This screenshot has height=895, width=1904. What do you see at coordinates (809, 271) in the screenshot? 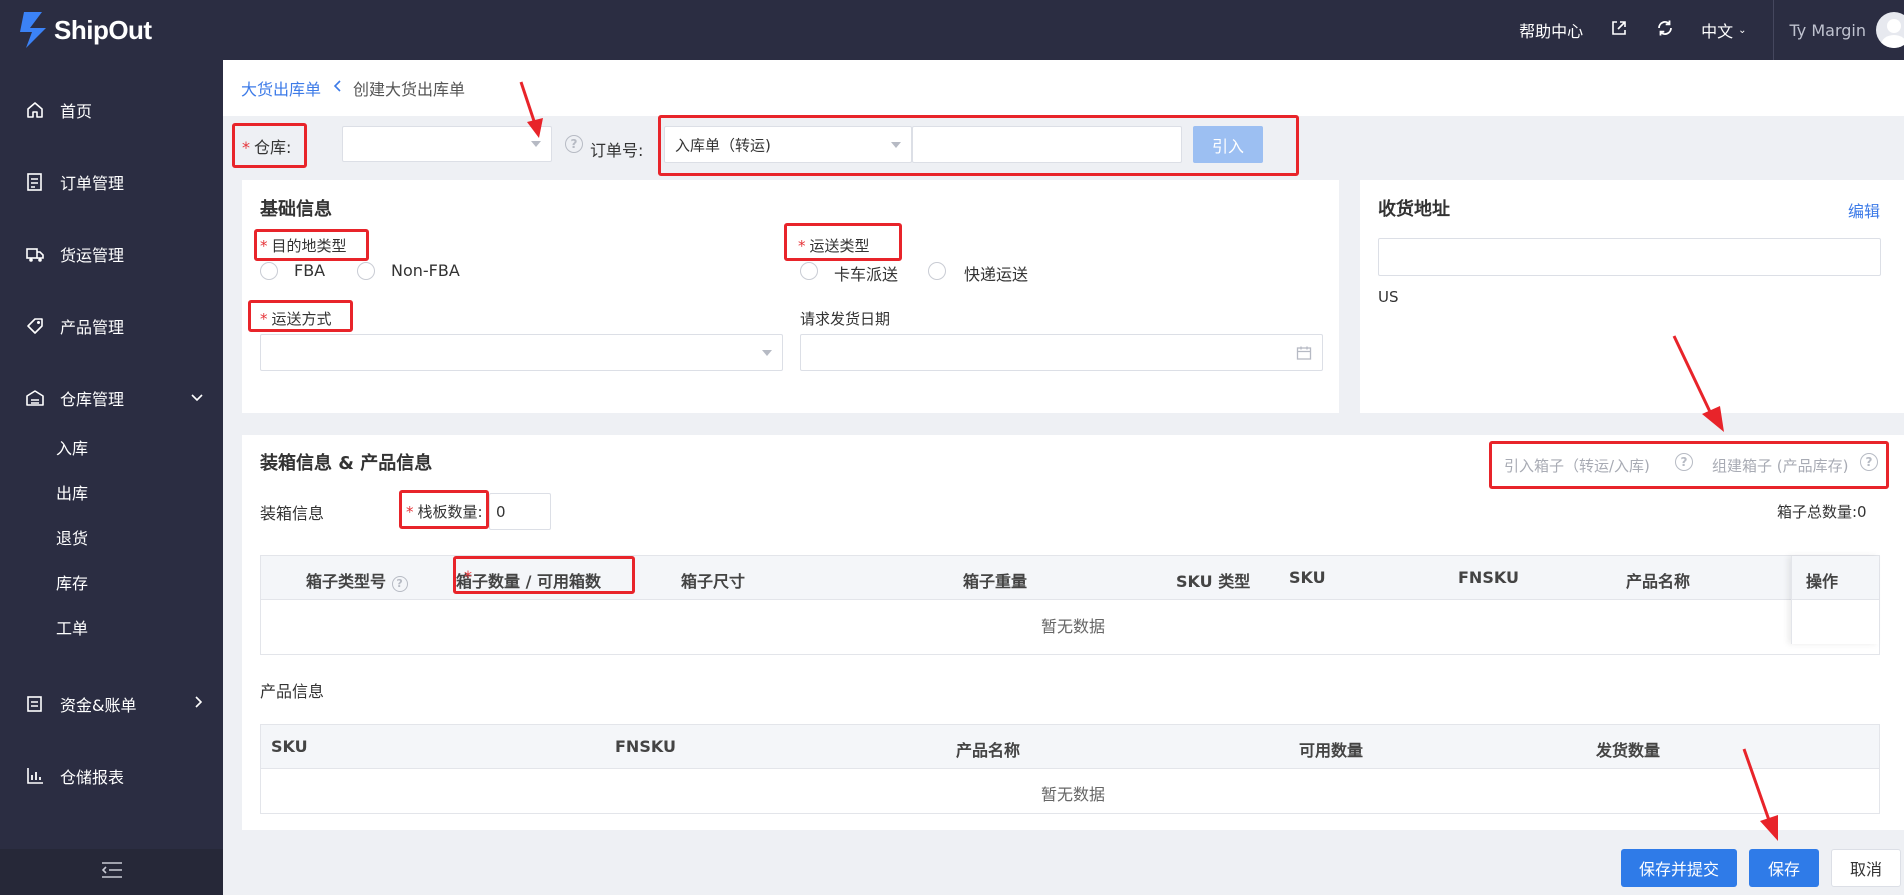
I see `ship-type-truck-radio` at bounding box center [809, 271].